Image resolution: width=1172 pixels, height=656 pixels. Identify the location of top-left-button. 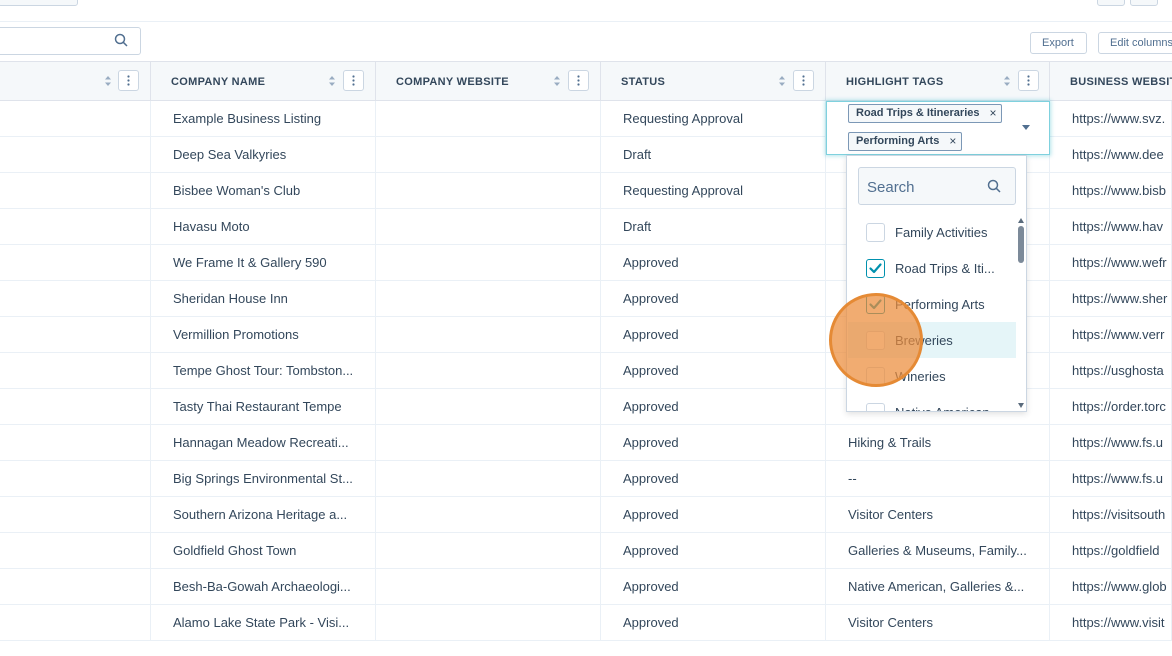
(39, 3).